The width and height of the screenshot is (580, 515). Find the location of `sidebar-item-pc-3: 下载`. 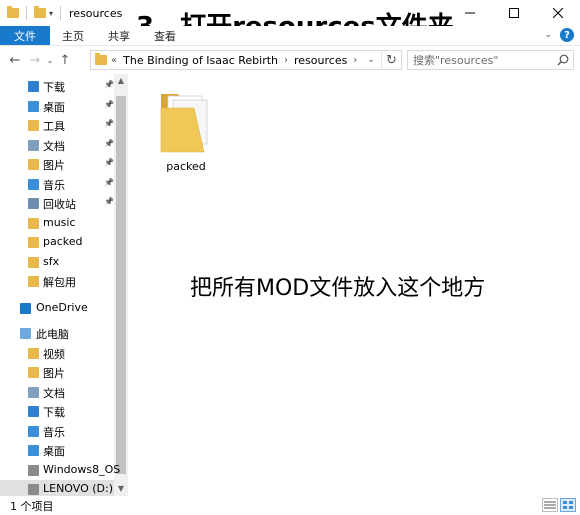

sidebar-item-pc-3: 下载 is located at coordinates (57, 411).